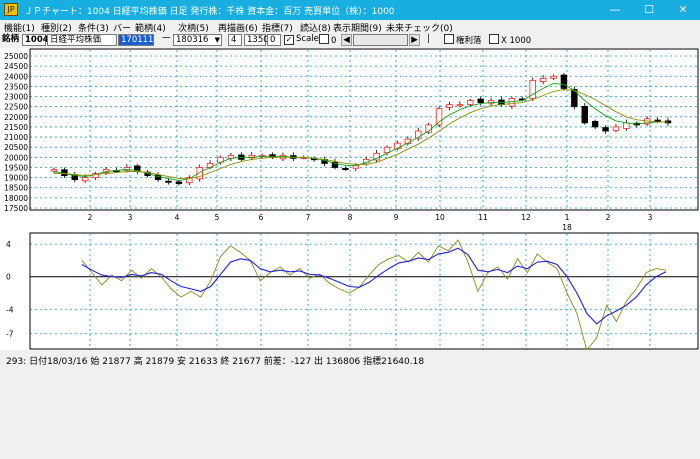 This screenshot has width=700, height=459. I want to click on zero-checkbox: 0, so click(327, 40).